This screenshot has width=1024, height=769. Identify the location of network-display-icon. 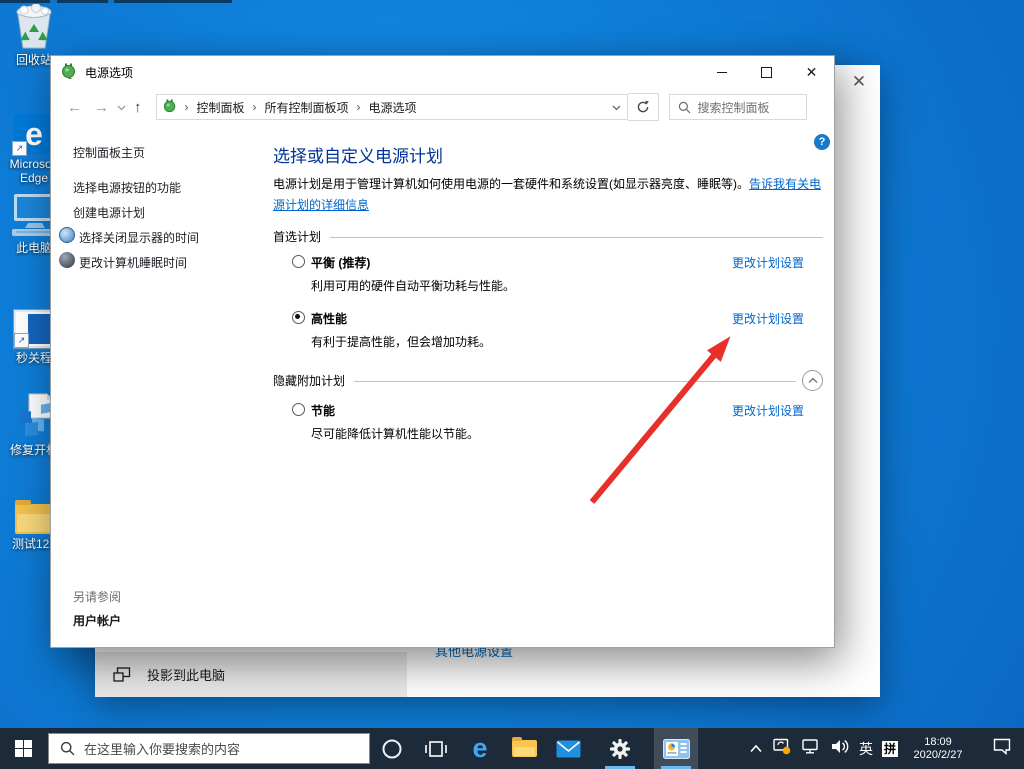
(810, 746).